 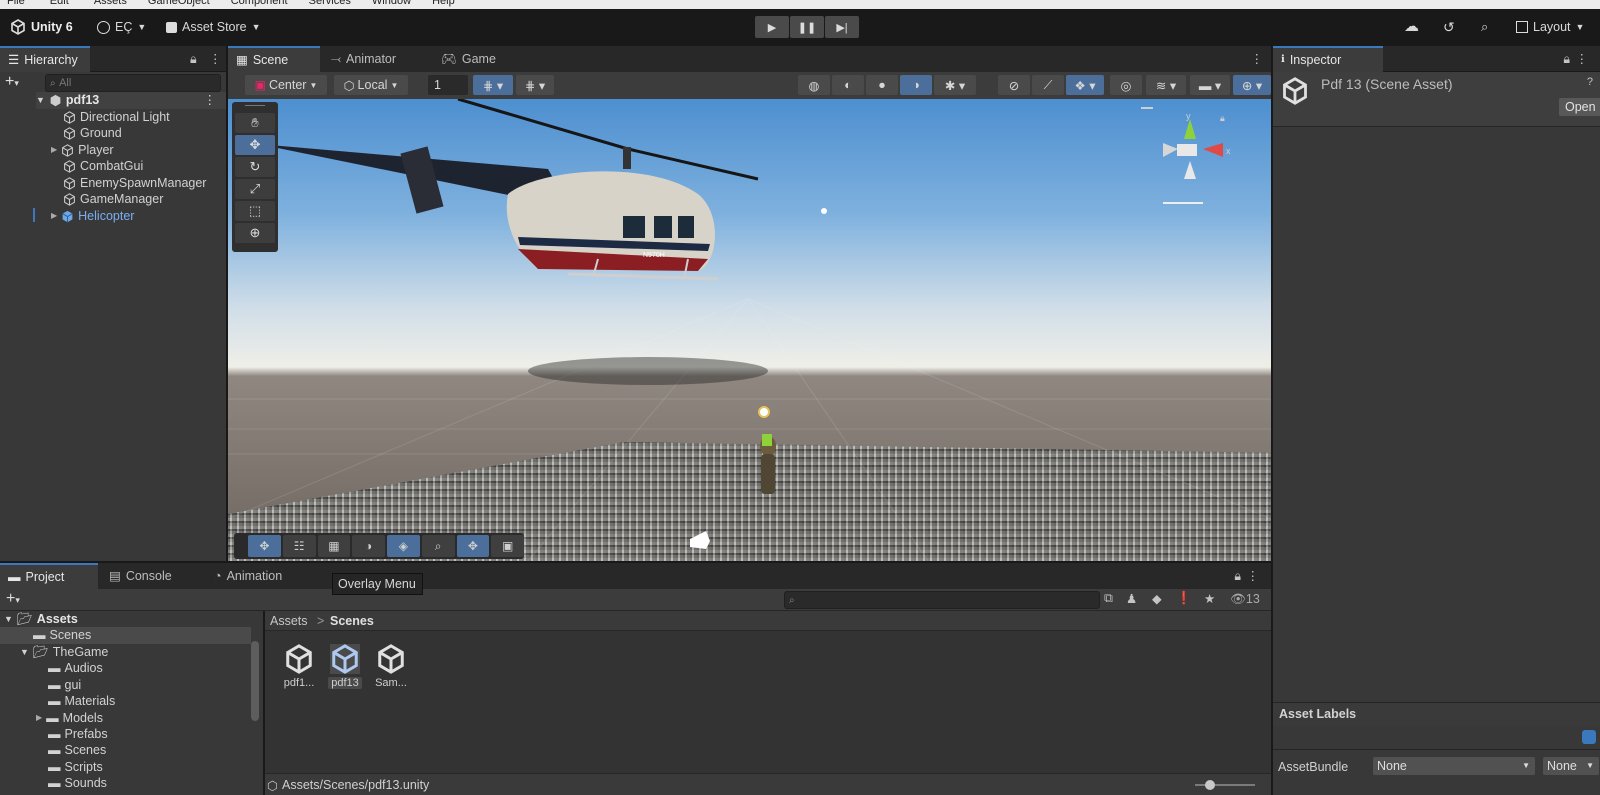 I want to click on search-button: ⌕, so click(x=1484, y=27).